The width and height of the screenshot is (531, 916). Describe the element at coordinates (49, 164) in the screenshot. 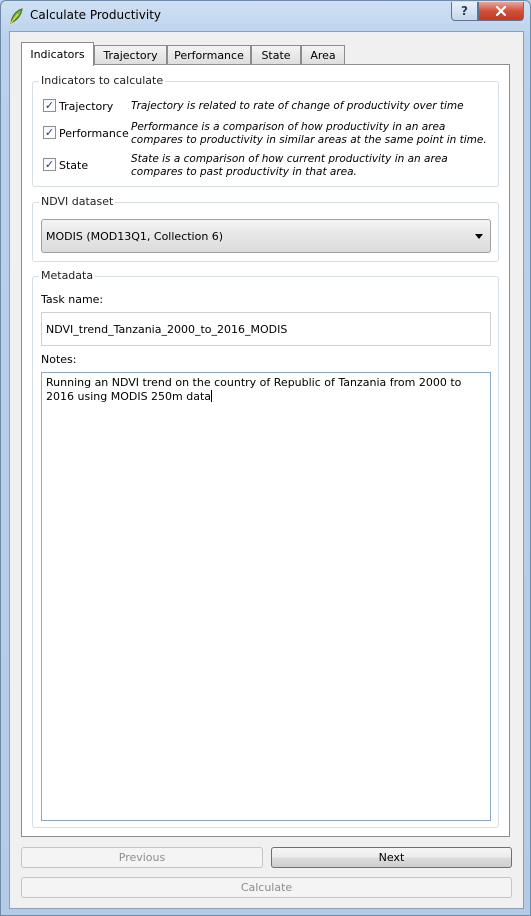

I see `state-checkbox: ✓` at that location.